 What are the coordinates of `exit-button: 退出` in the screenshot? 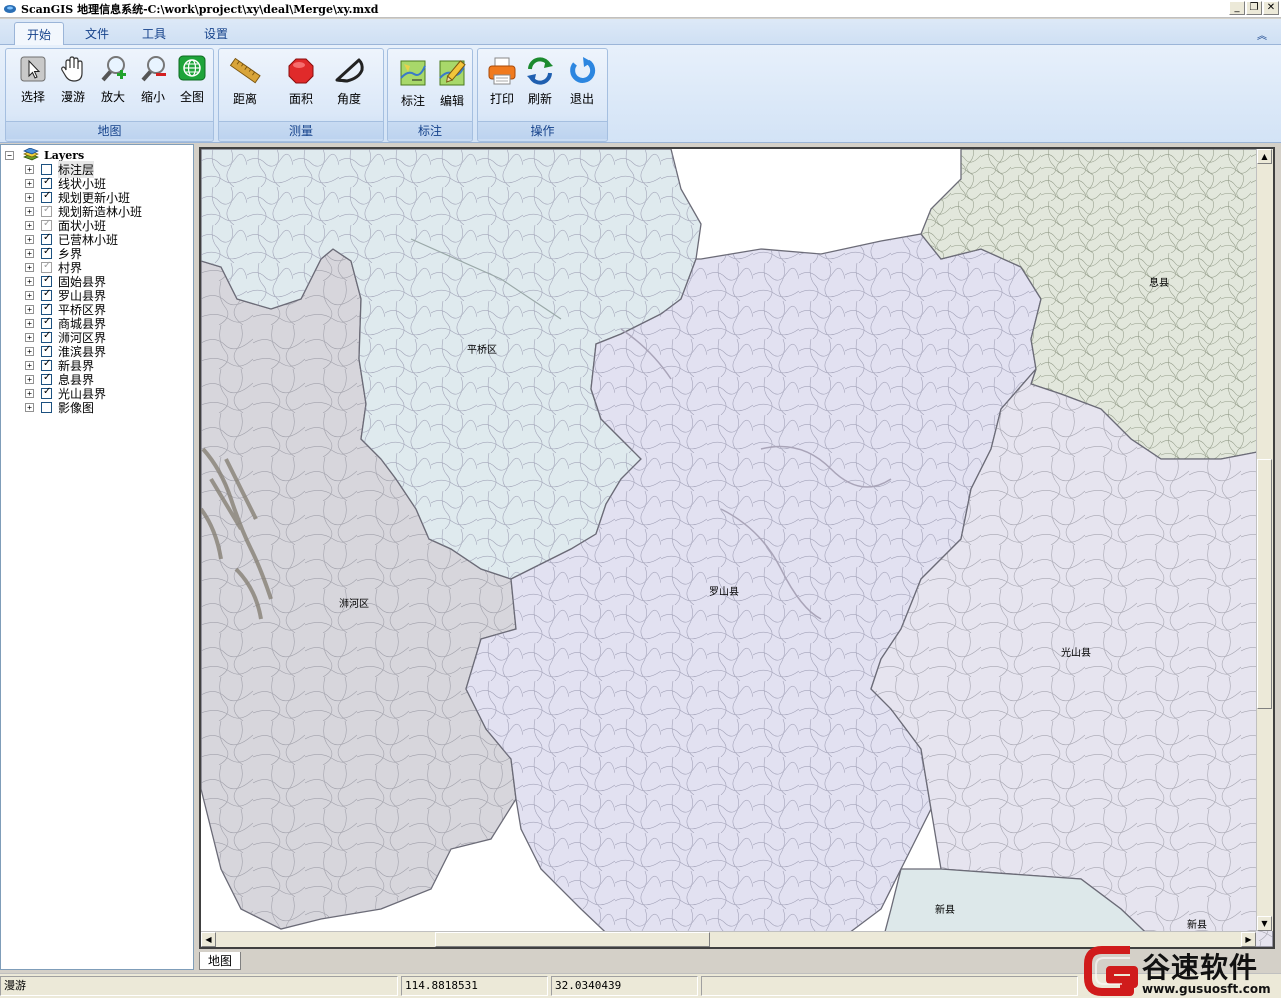 It's located at (582, 82).